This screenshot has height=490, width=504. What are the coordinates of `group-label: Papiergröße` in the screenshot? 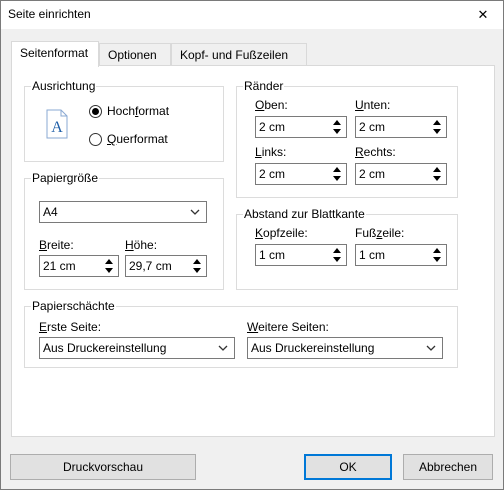 It's located at (65, 178).